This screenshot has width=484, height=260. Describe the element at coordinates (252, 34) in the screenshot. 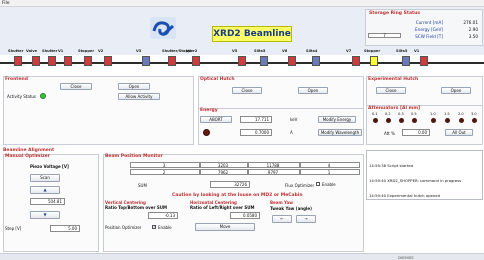

I see `page-title: XRD2 Beamline` at that location.